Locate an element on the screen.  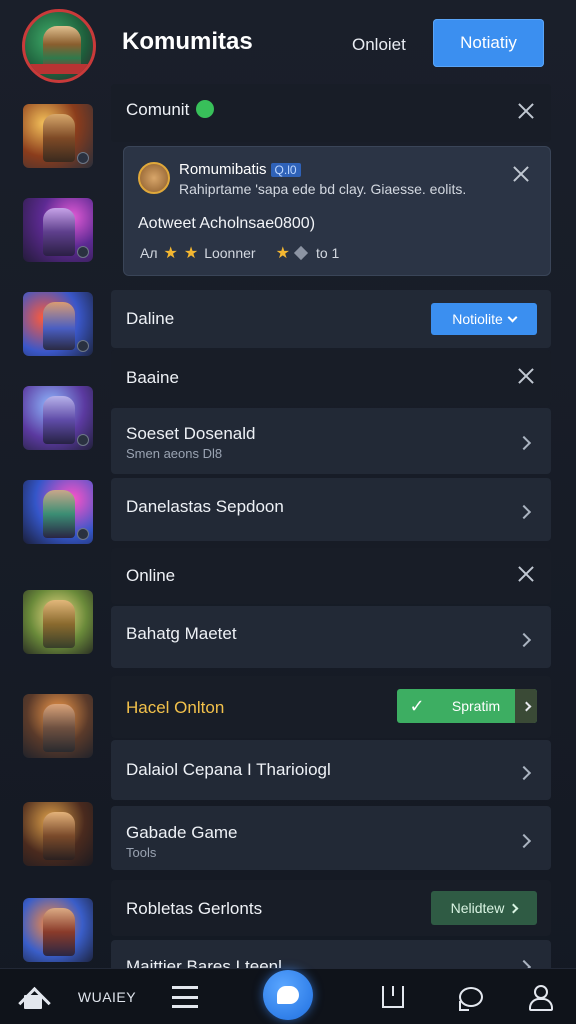
home-icon is located at coordinates (33, 997).